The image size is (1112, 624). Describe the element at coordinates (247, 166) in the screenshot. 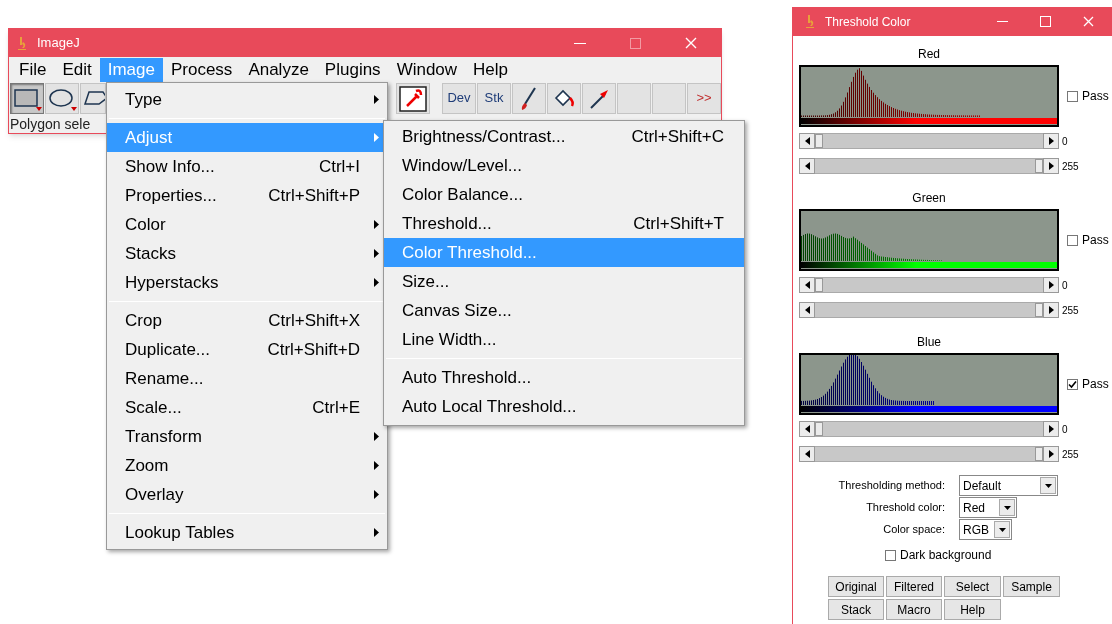

I see `menu-item: Show Info... Ctrl+I` at that location.